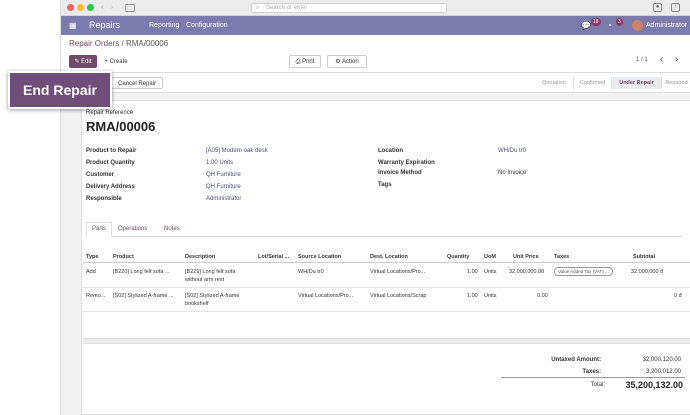  Describe the element at coordinates (666, 25) in the screenshot. I see `user-name: Administrator` at that location.